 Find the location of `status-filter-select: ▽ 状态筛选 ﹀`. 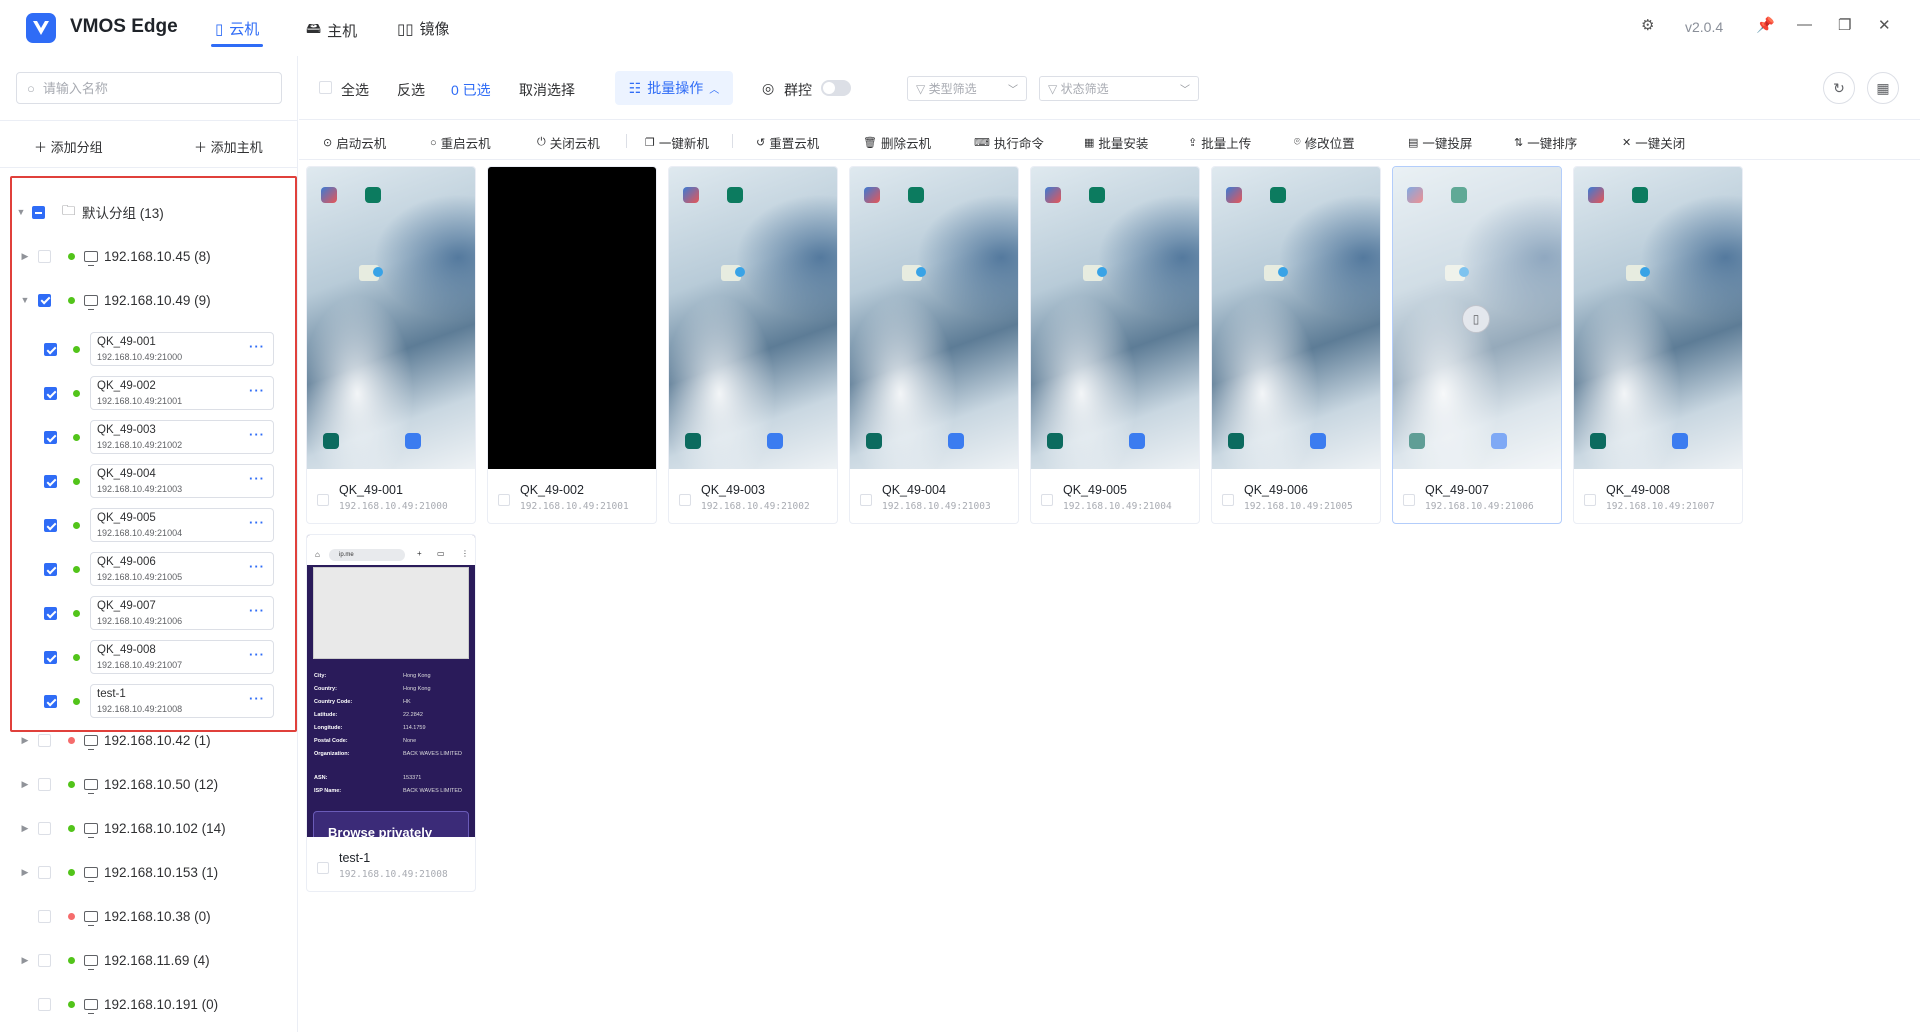

status-filter-select: ▽ 状态筛选 ﹀ is located at coordinates (1119, 88).